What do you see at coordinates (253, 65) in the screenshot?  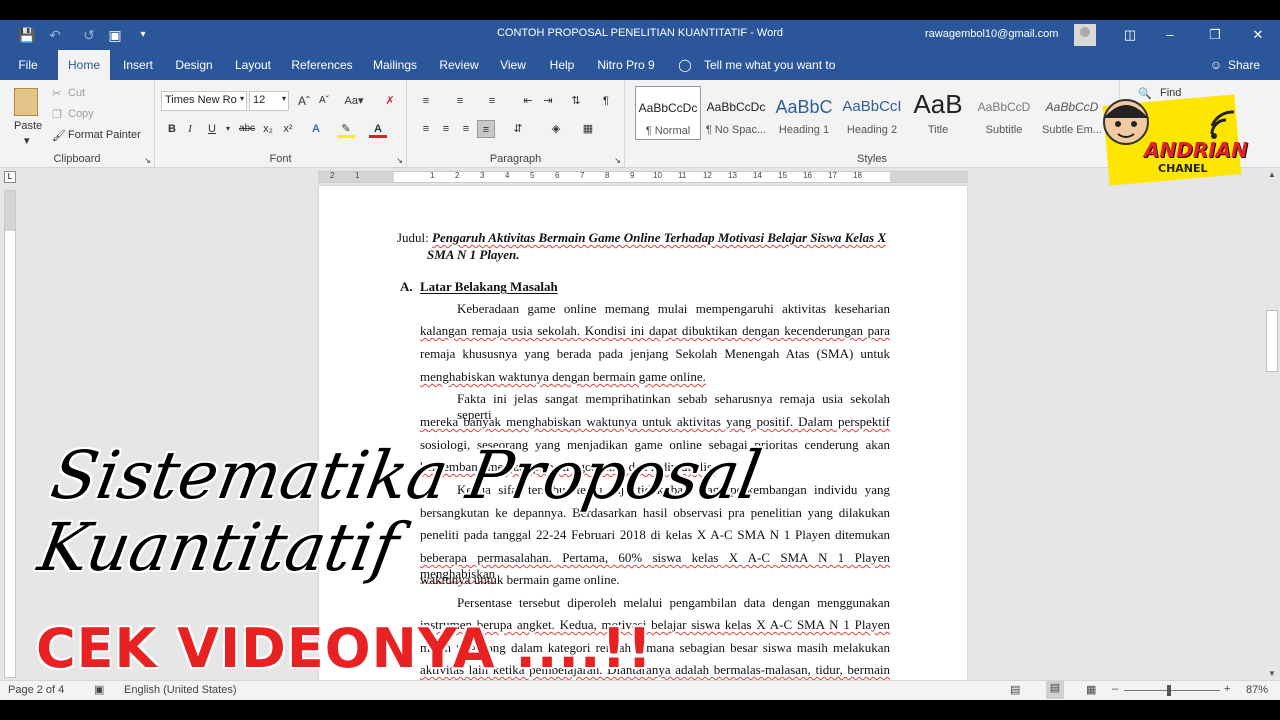 I see `tab-layout: Layout` at bounding box center [253, 65].